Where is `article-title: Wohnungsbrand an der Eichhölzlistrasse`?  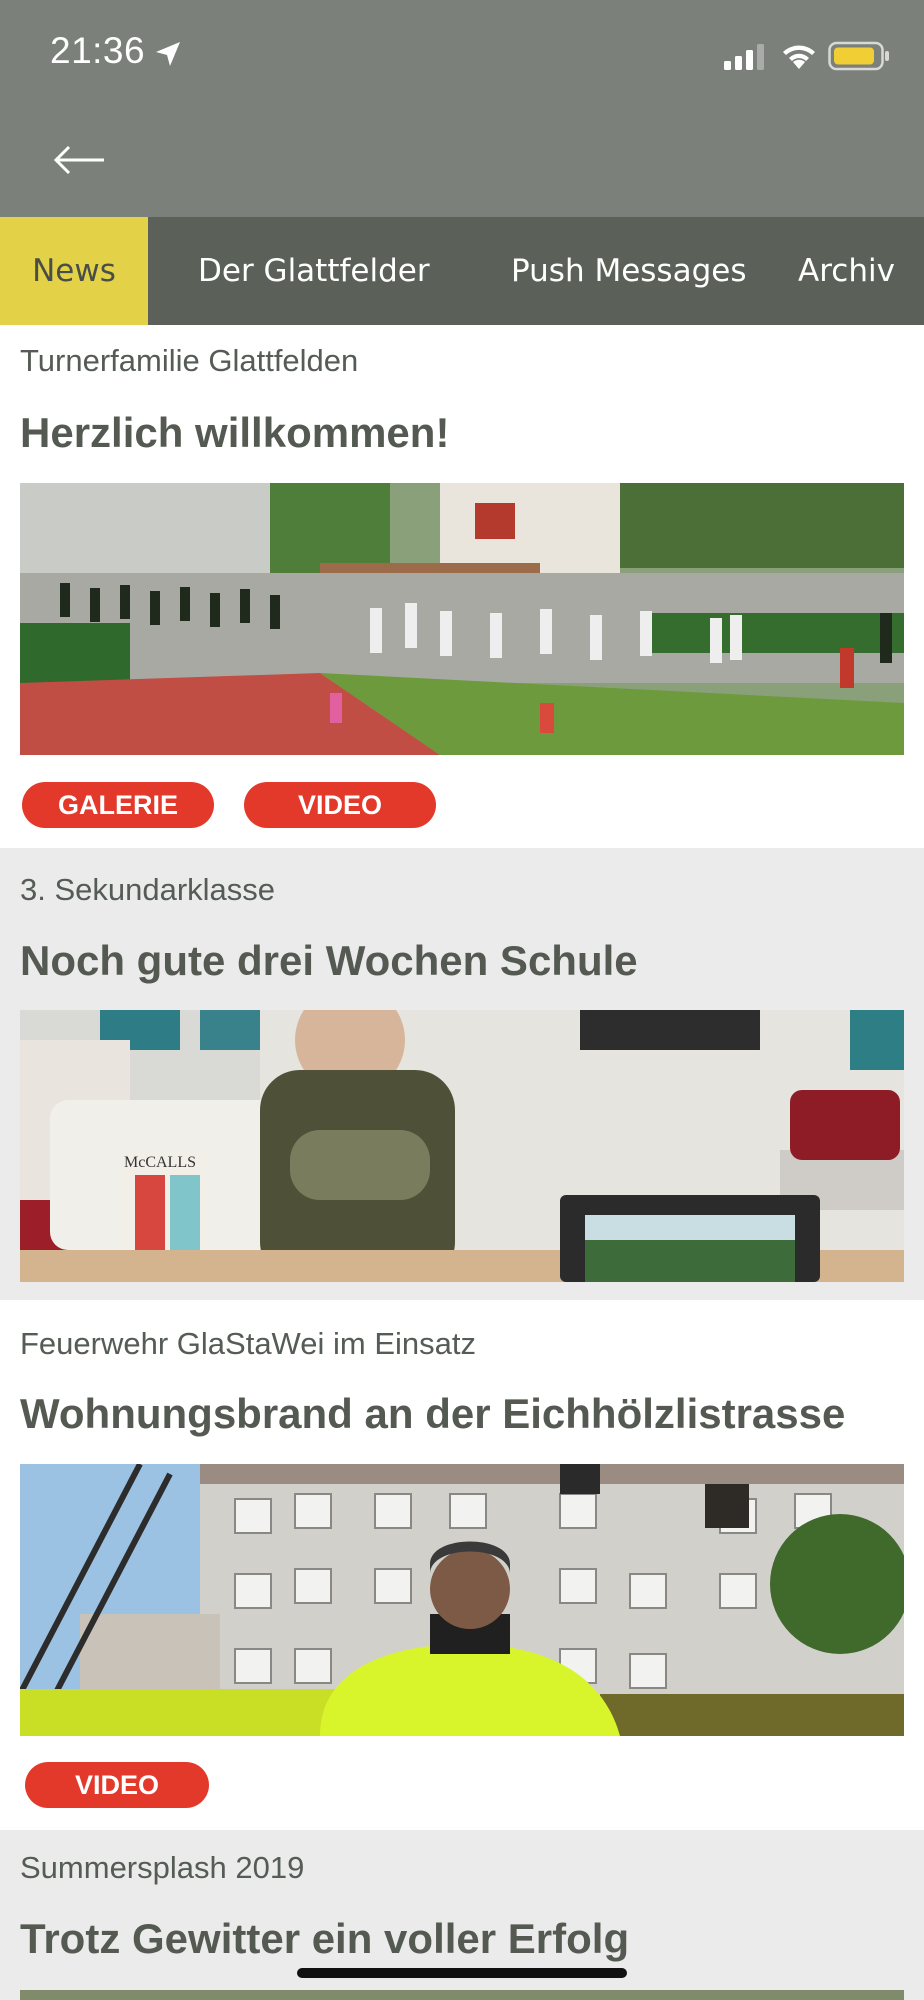 article-title: Wohnungsbrand an der Eichhölzlistrasse is located at coordinates (432, 1414).